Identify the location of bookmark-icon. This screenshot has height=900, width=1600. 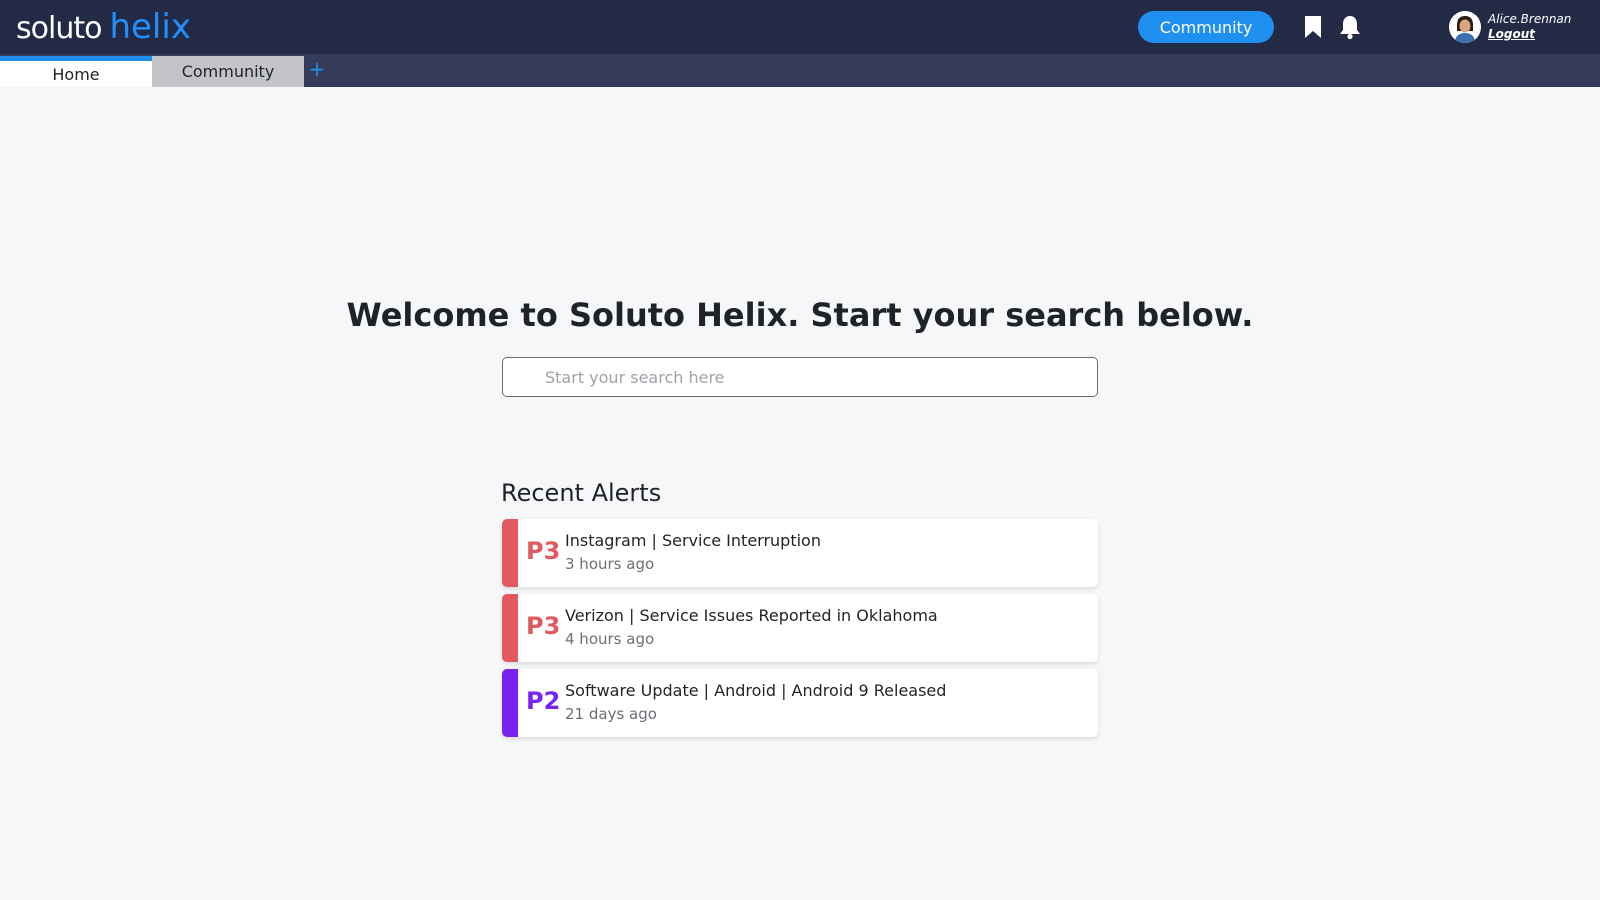
(1313, 27).